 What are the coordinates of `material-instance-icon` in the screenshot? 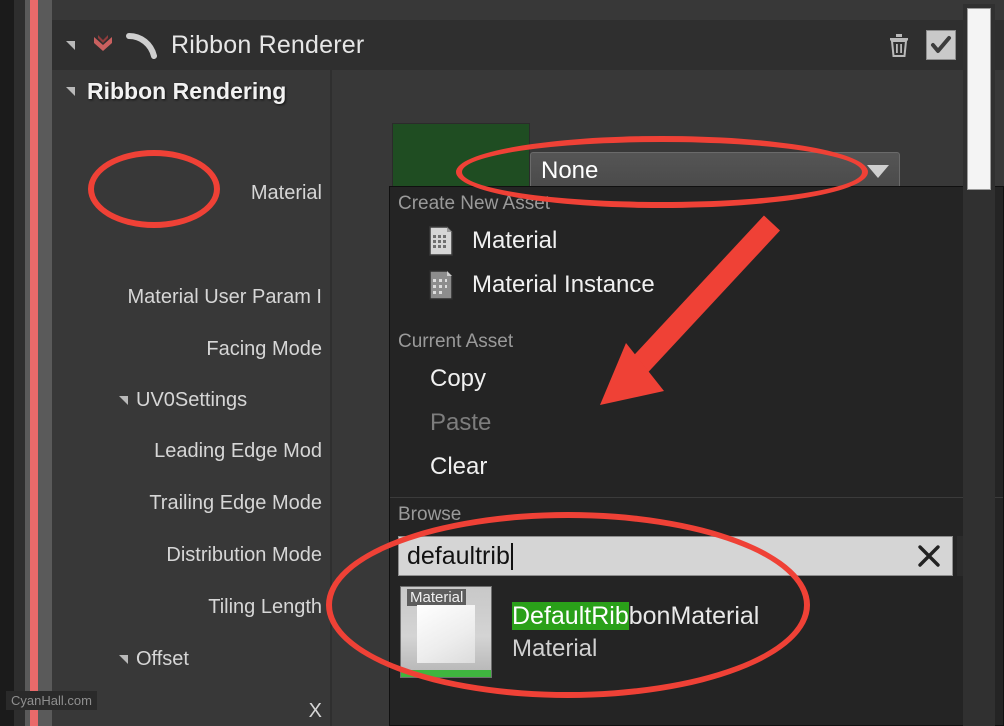 It's located at (441, 285).